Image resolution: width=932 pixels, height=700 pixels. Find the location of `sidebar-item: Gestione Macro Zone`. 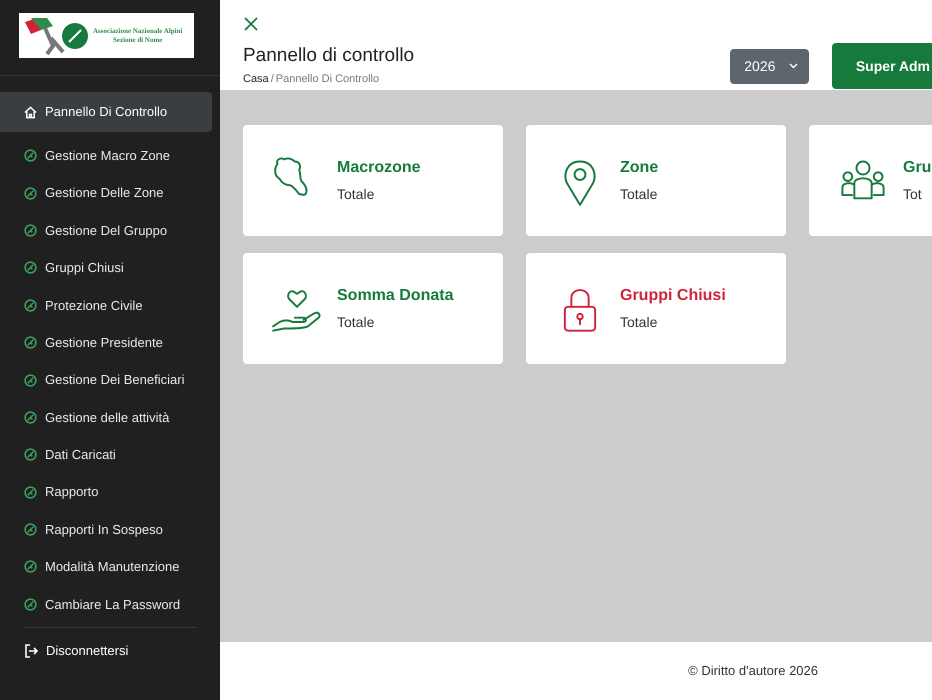

sidebar-item: Gestione Macro Zone is located at coordinates (110, 155).